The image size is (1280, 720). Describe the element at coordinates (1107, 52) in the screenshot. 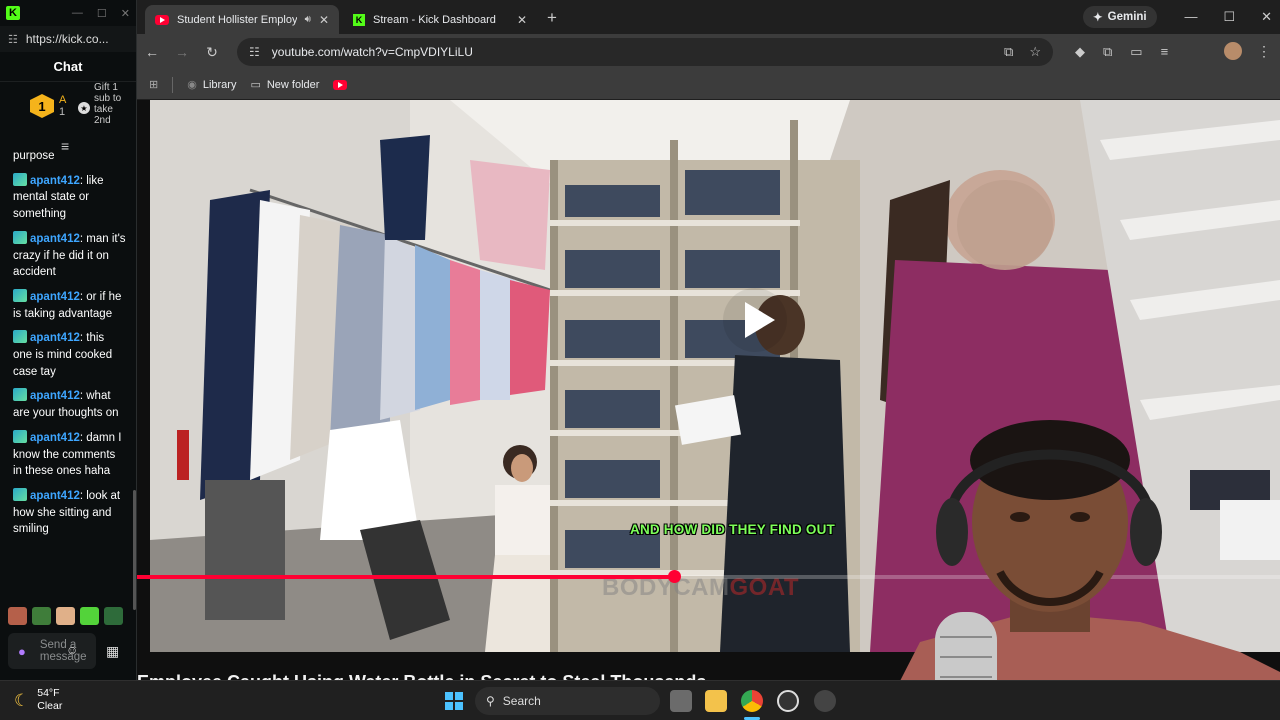

I see `puzzle-icon: ⧉` at that location.